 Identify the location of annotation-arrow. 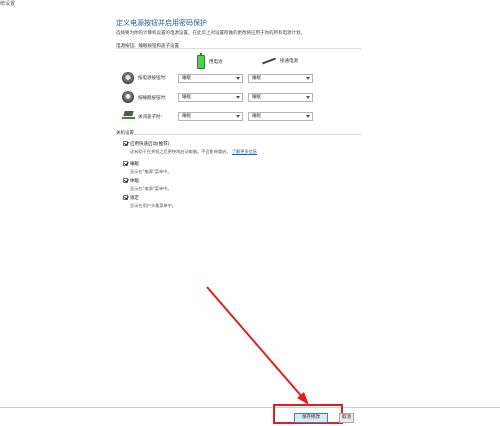
(257, 345).